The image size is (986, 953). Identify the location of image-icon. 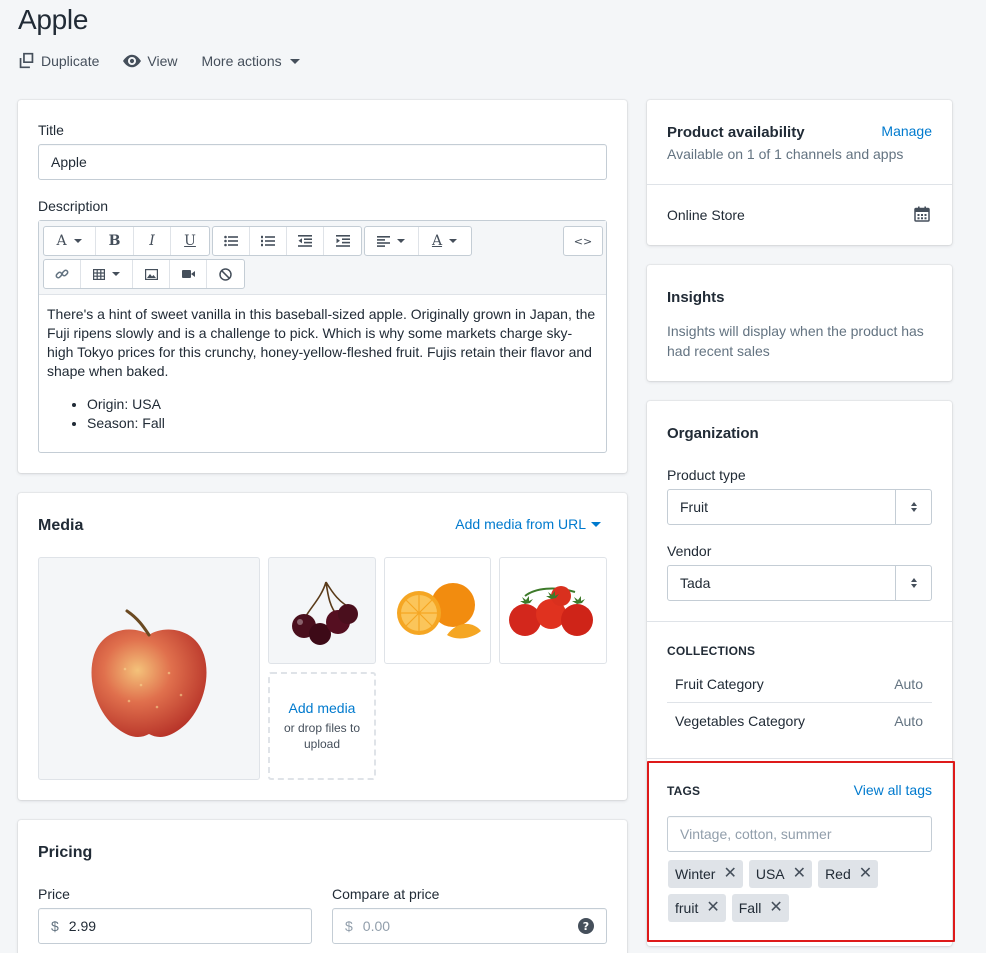
(151, 274).